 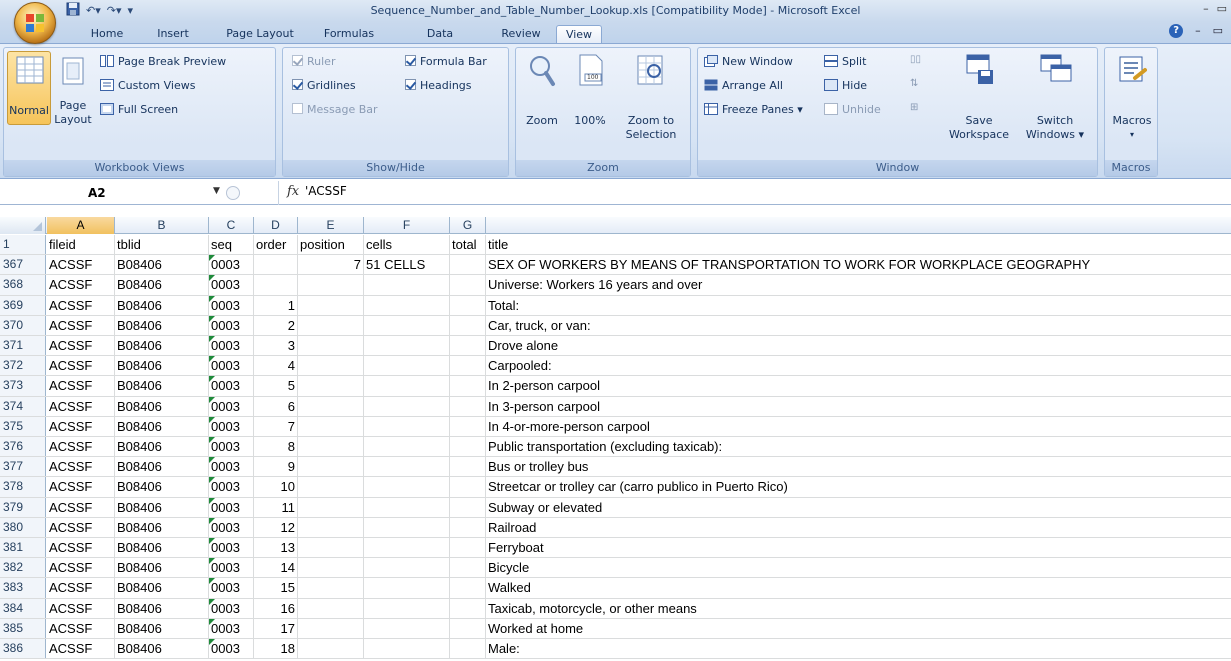 I want to click on column-header-E: E, so click(x=331, y=225).